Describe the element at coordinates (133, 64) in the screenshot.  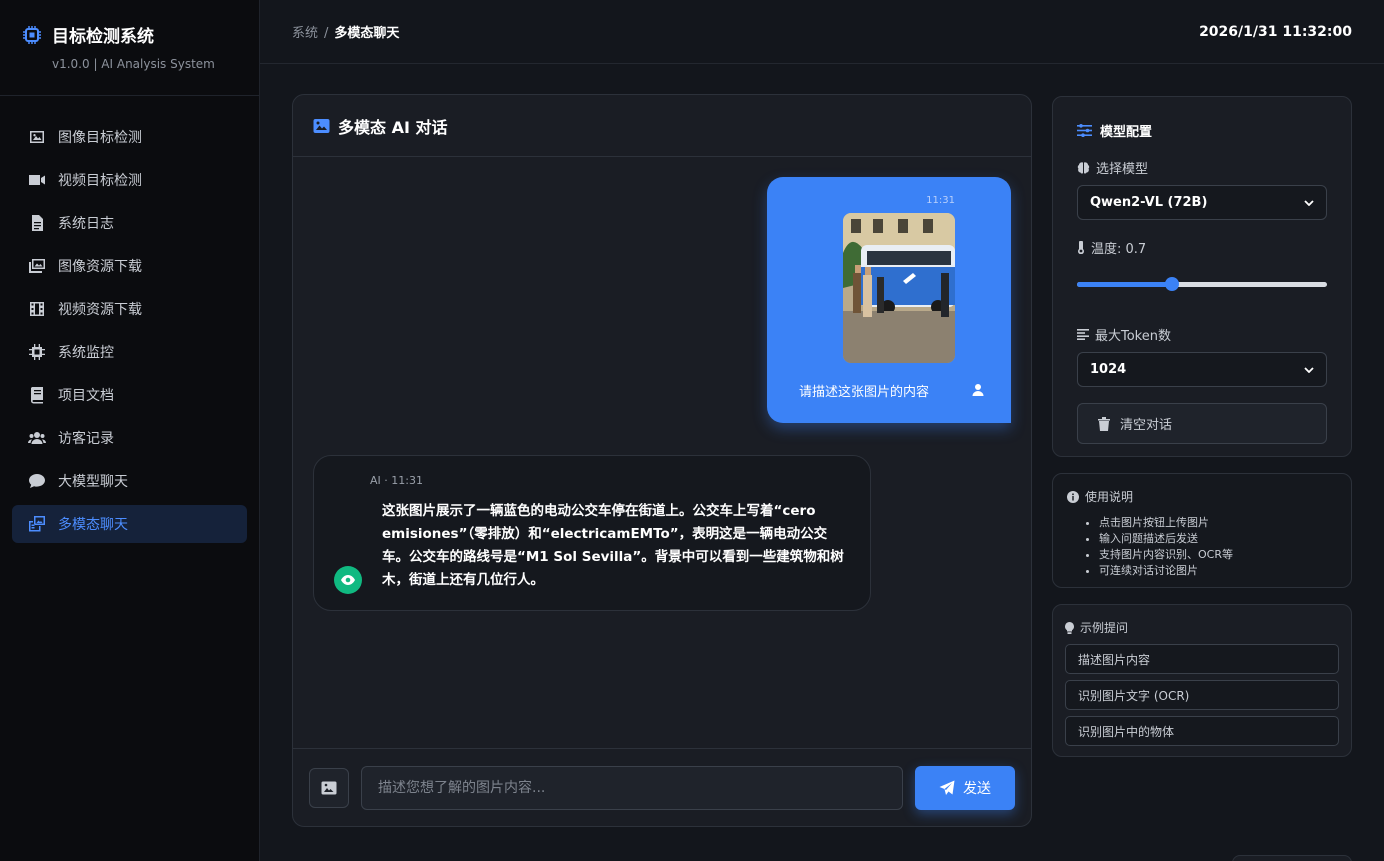
I see `app-version: v1.0.0 | AI Analysis System` at that location.